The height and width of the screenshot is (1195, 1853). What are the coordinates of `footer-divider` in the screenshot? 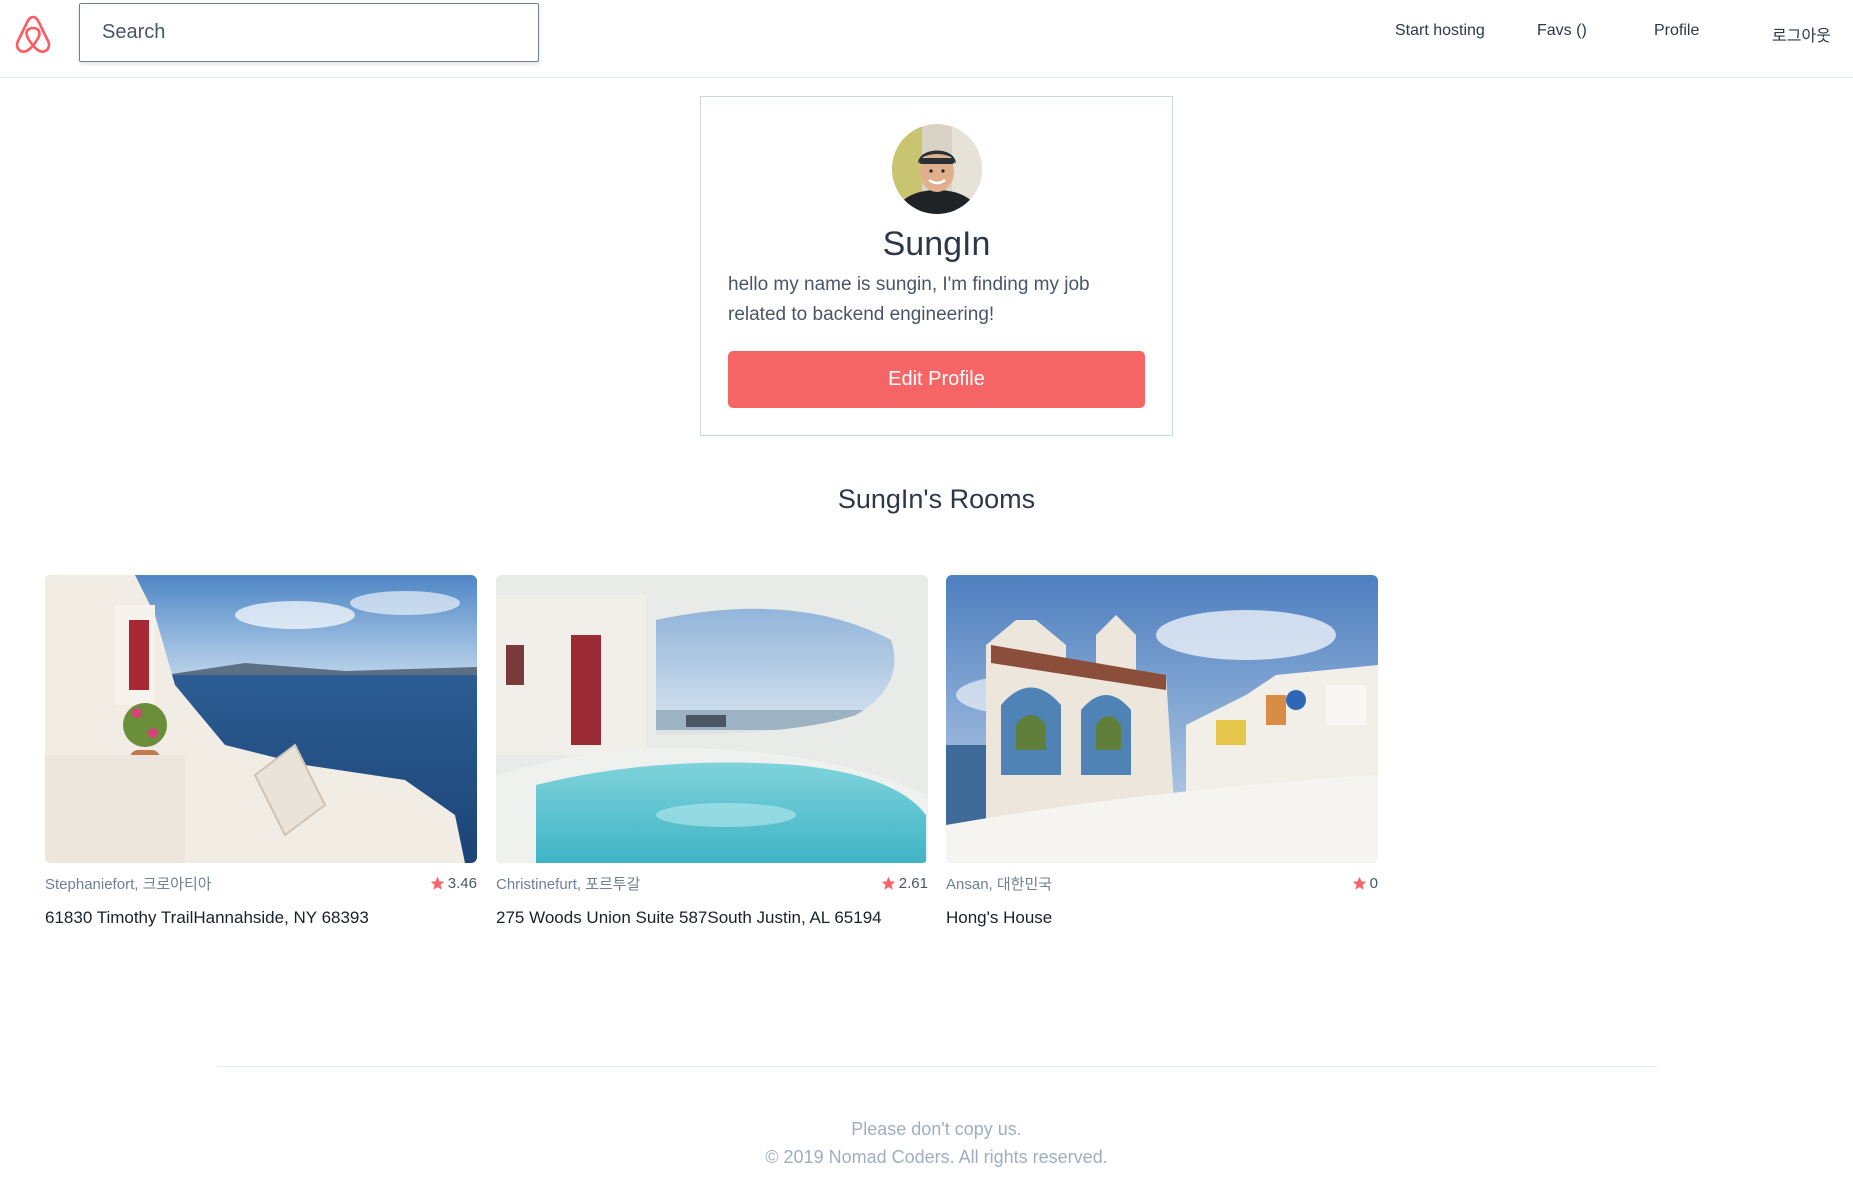 It's located at (937, 1066).